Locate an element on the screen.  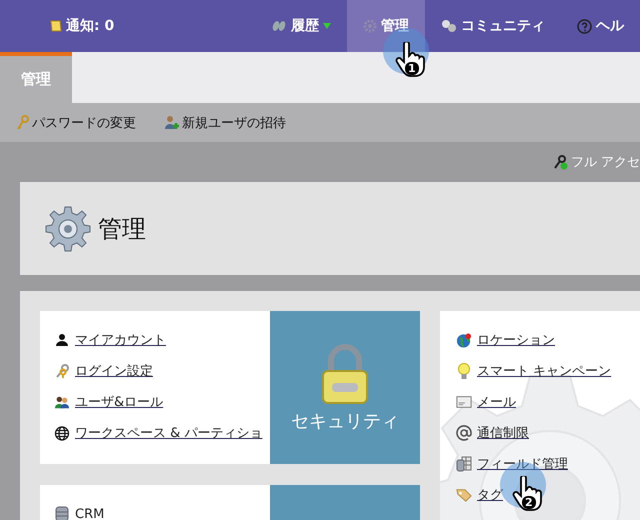
add-user-icon is located at coordinates (172, 122).